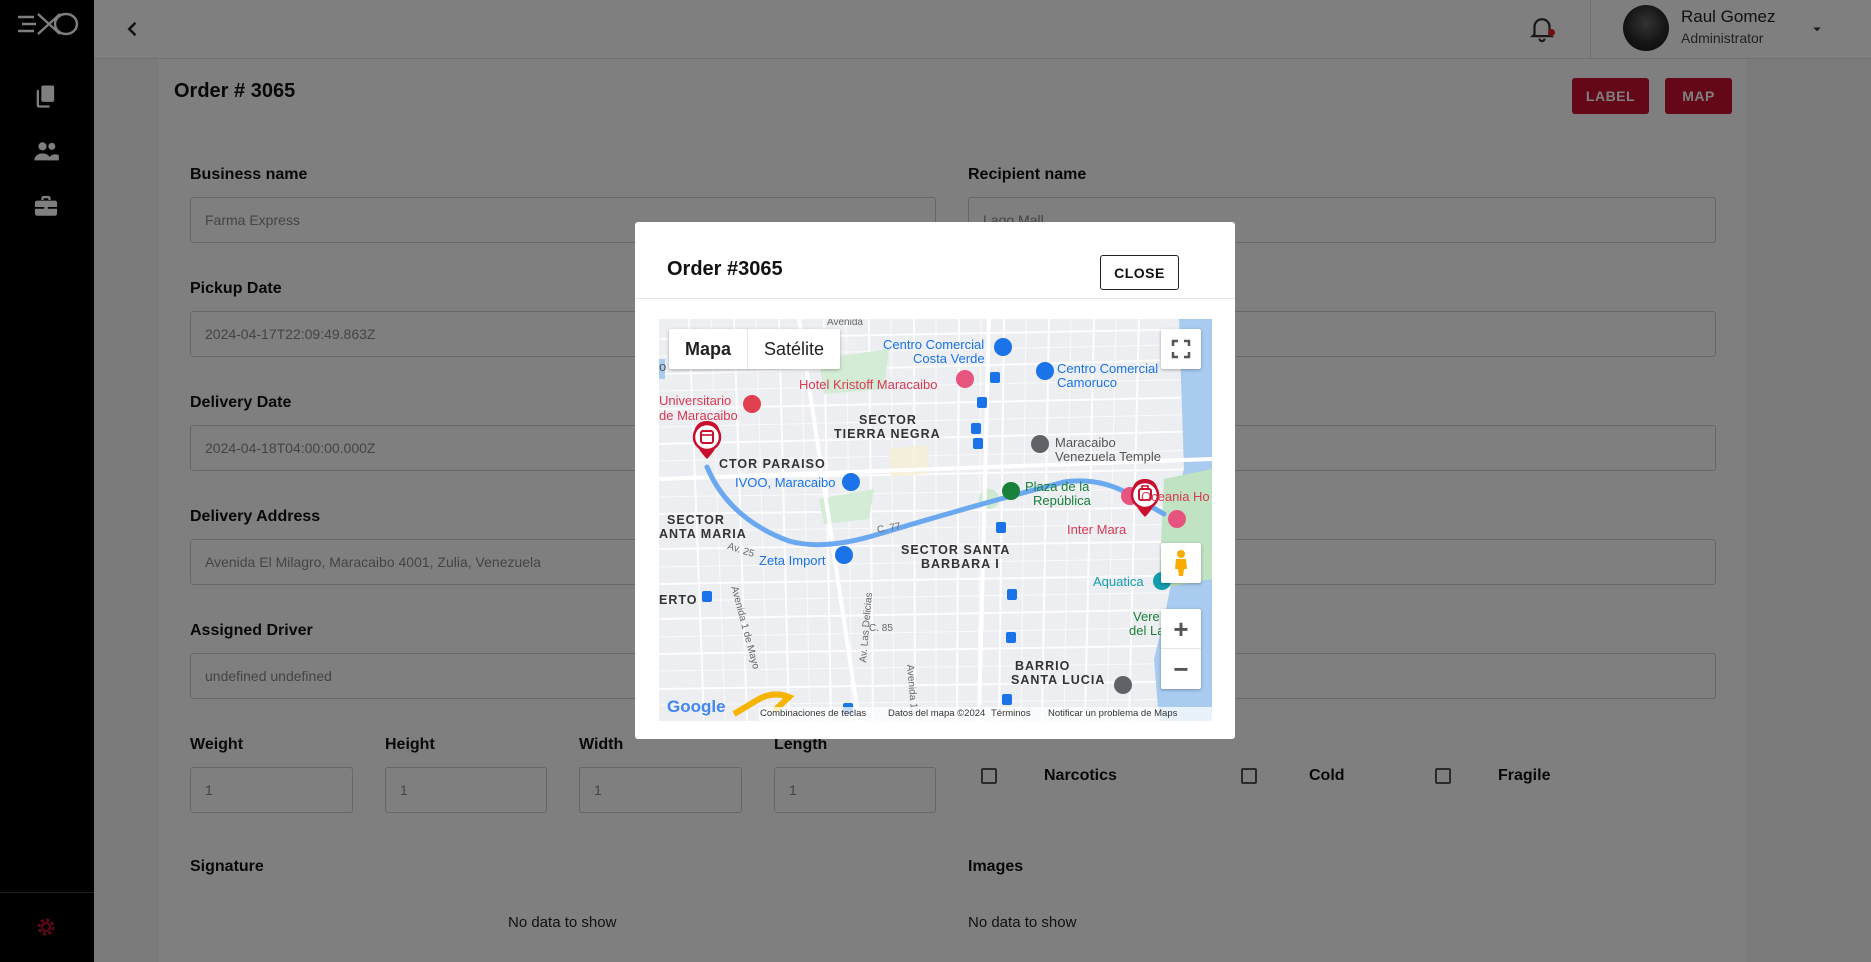 The image size is (1871, 962). Describe the element at coordinates (1175, 496) in the screenshot. I see `map-label-oceania: Oceania Ho` at that location.